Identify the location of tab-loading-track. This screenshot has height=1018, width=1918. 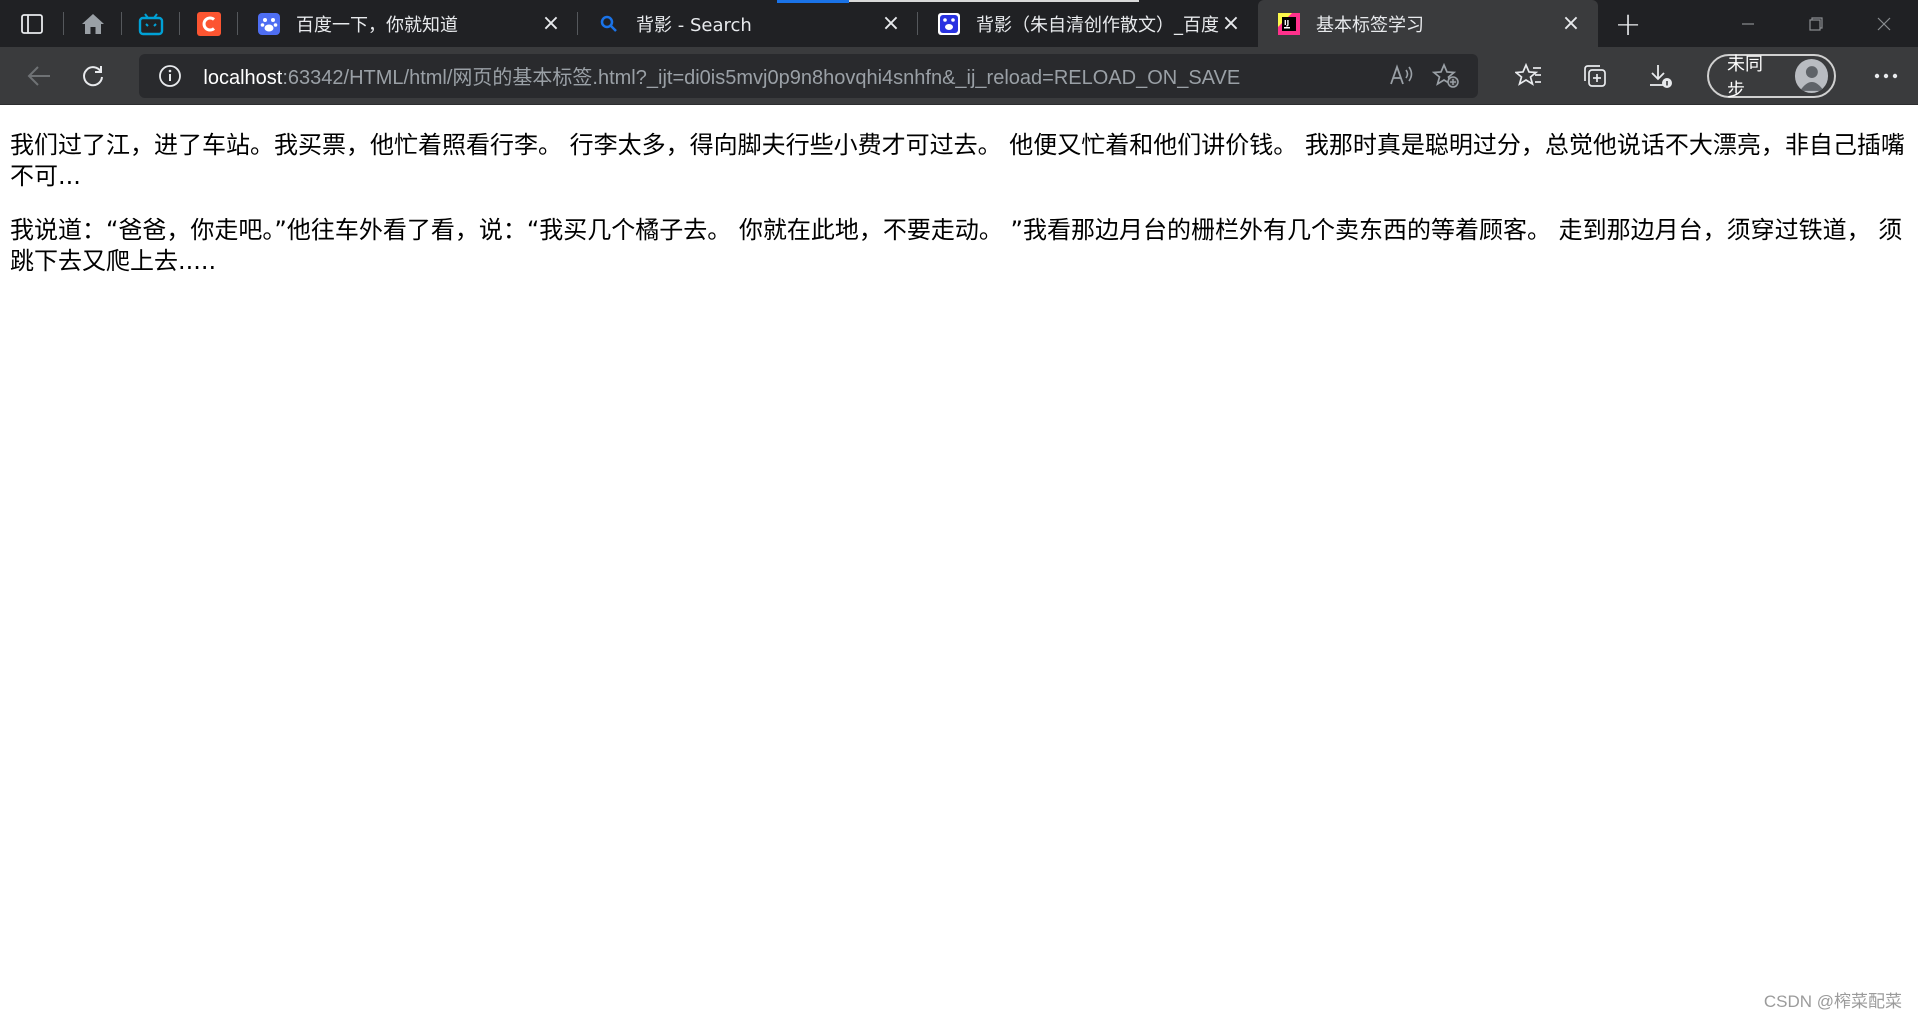
(994, 1).